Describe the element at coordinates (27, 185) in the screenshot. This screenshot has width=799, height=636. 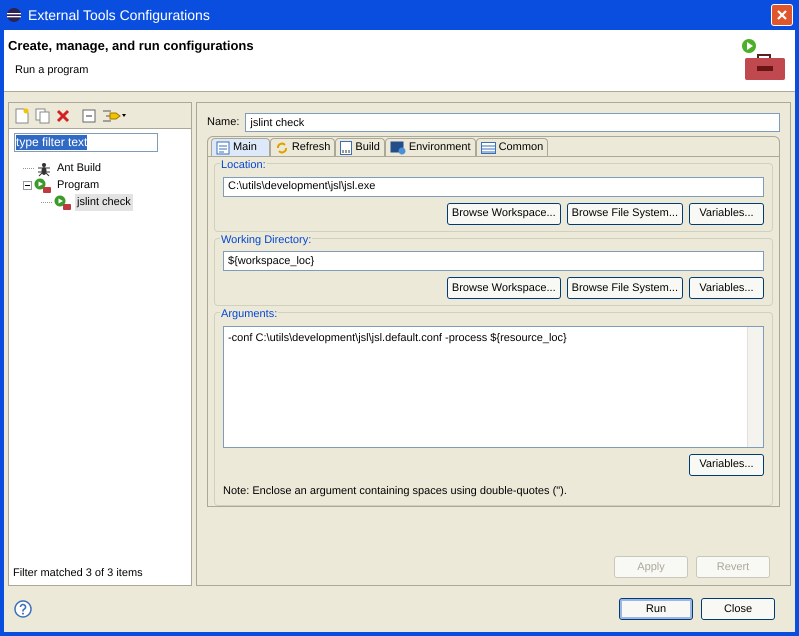
I see `collapse-toggle-icon` at that location.